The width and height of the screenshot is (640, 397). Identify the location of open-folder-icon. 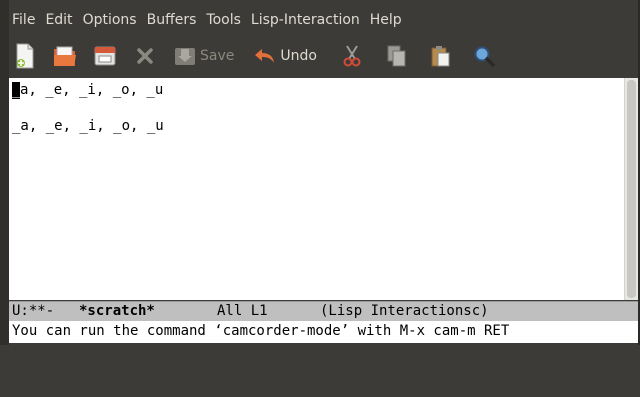
(65, 56).